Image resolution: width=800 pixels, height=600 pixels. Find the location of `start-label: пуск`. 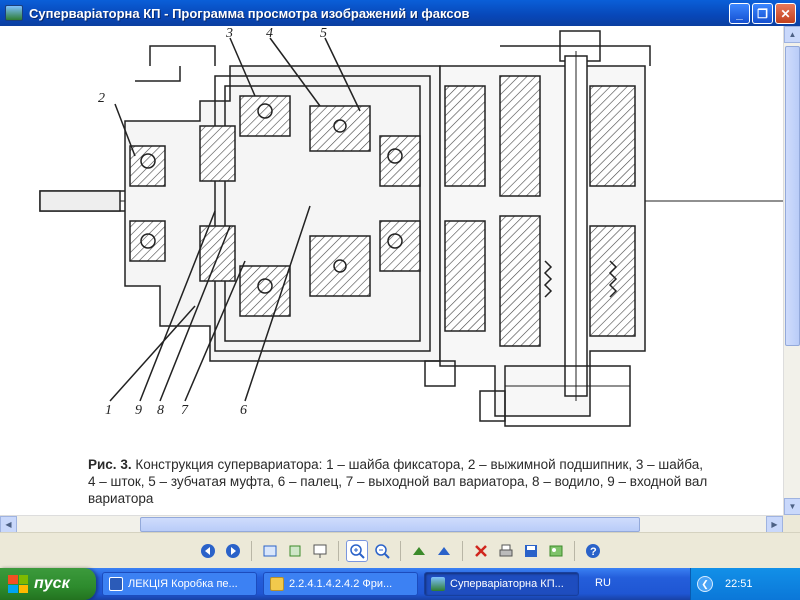

start-label: пуск is located at coordinates (52, 583).